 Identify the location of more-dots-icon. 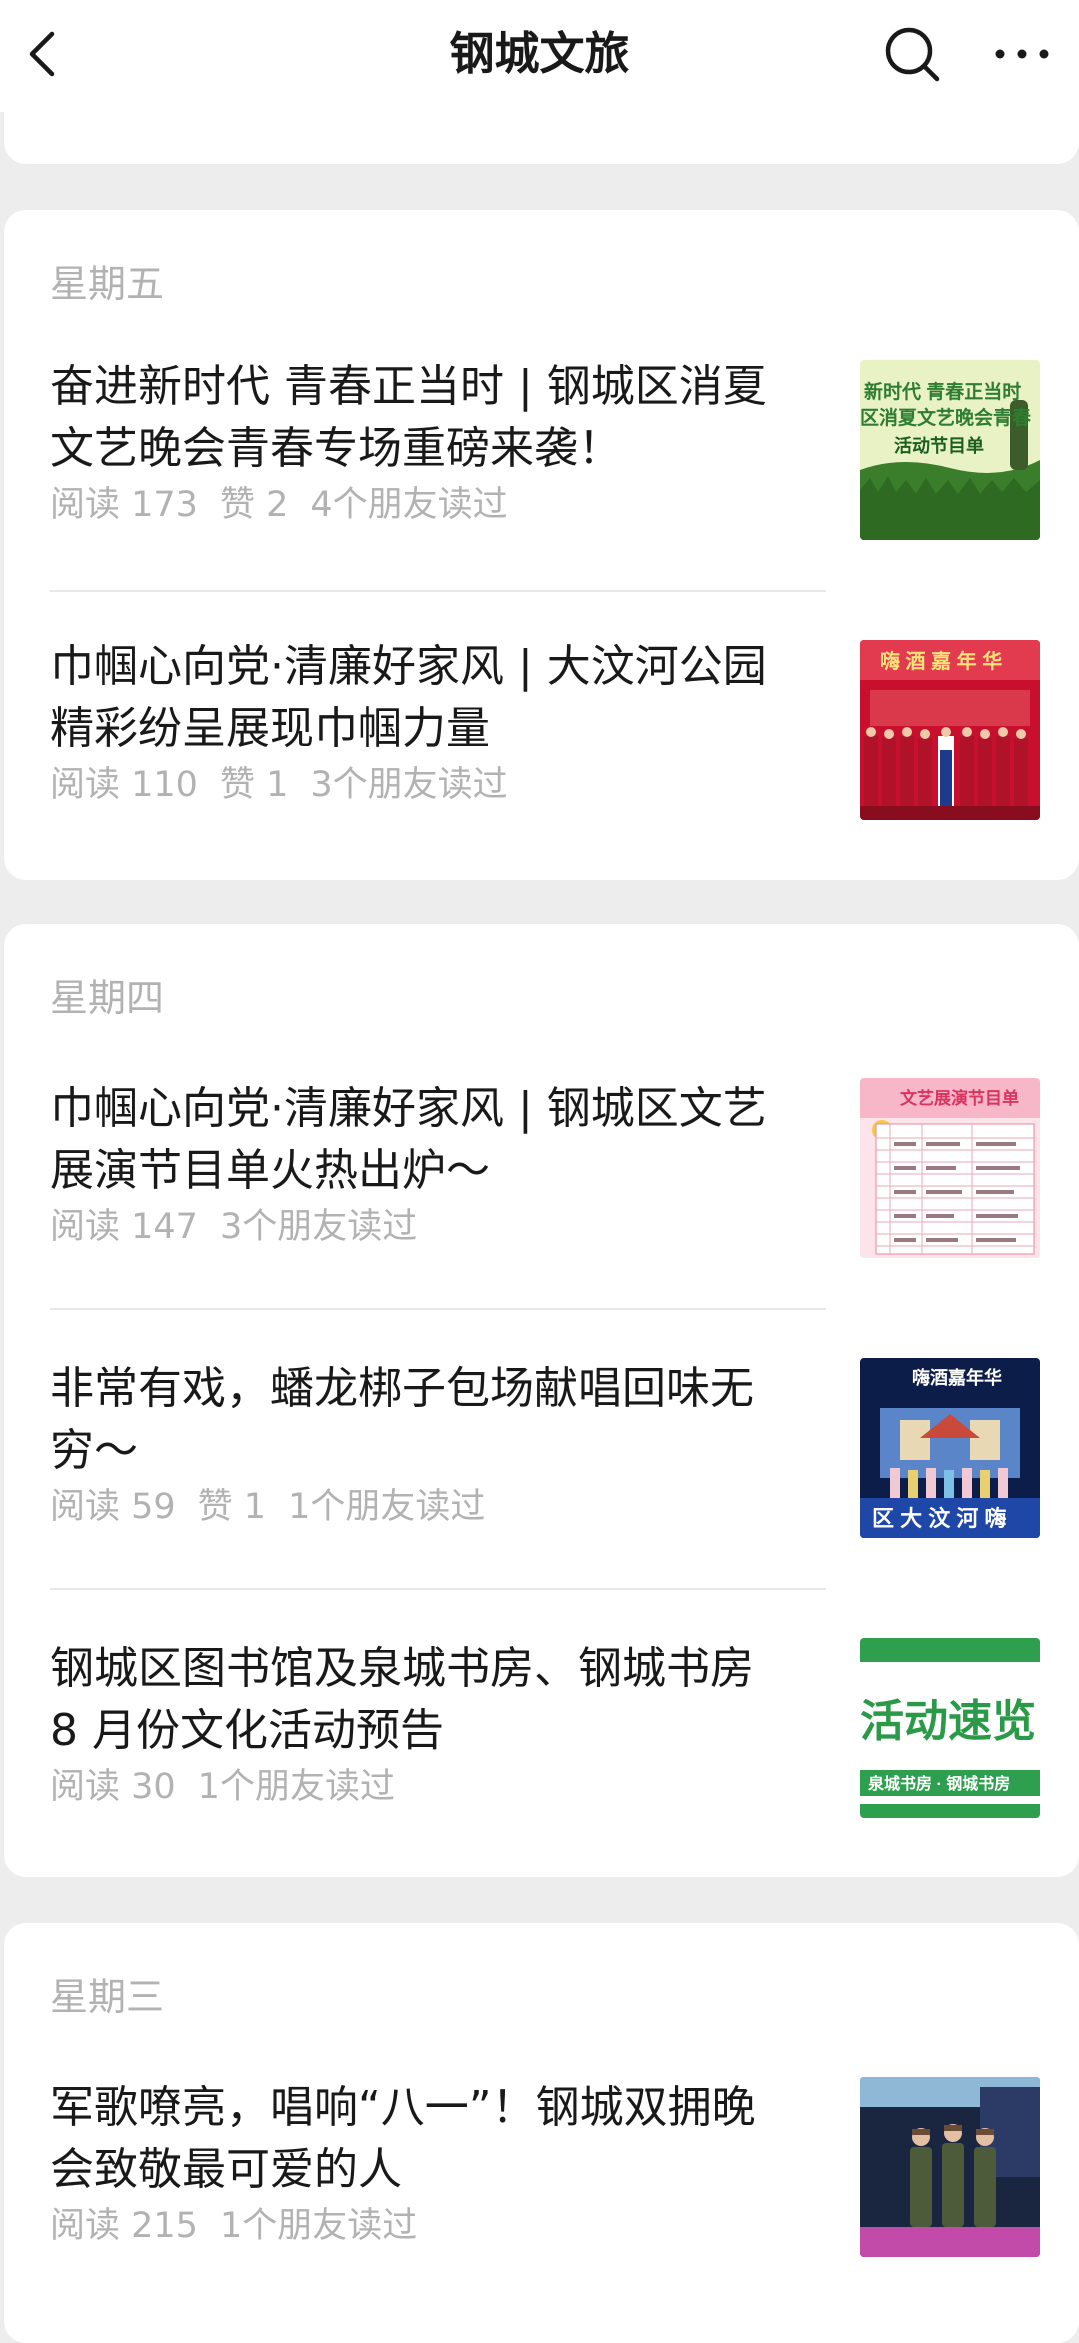
(1022, 54).